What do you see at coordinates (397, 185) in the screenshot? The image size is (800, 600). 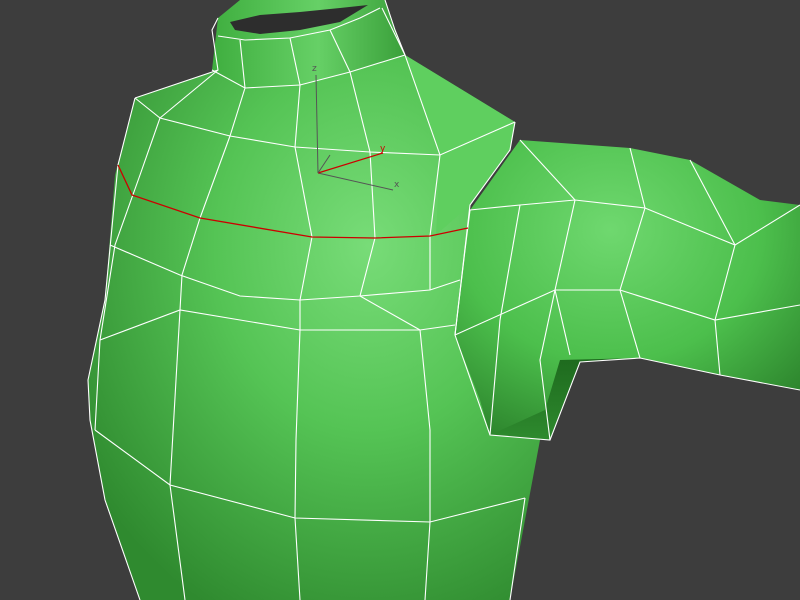 I see `x-axis-label: x` at bounding box center [397, 185].